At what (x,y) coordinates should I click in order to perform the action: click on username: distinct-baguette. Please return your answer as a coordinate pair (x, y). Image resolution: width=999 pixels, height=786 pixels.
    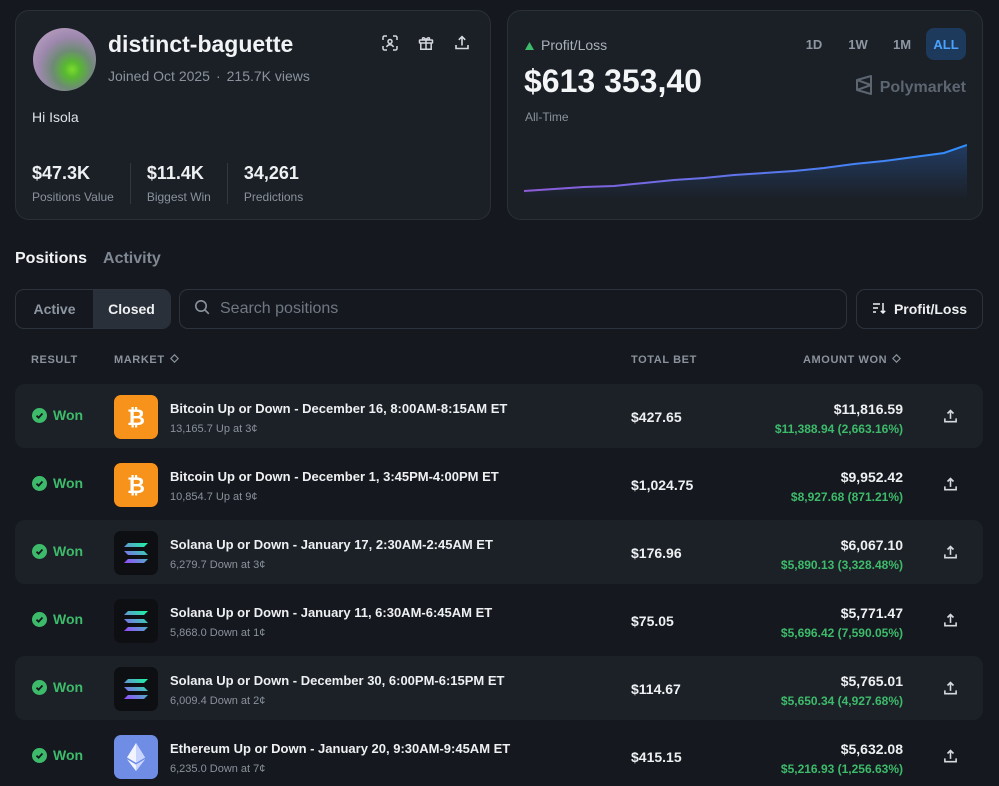
    Looking at the image, I should click on (201, 44).